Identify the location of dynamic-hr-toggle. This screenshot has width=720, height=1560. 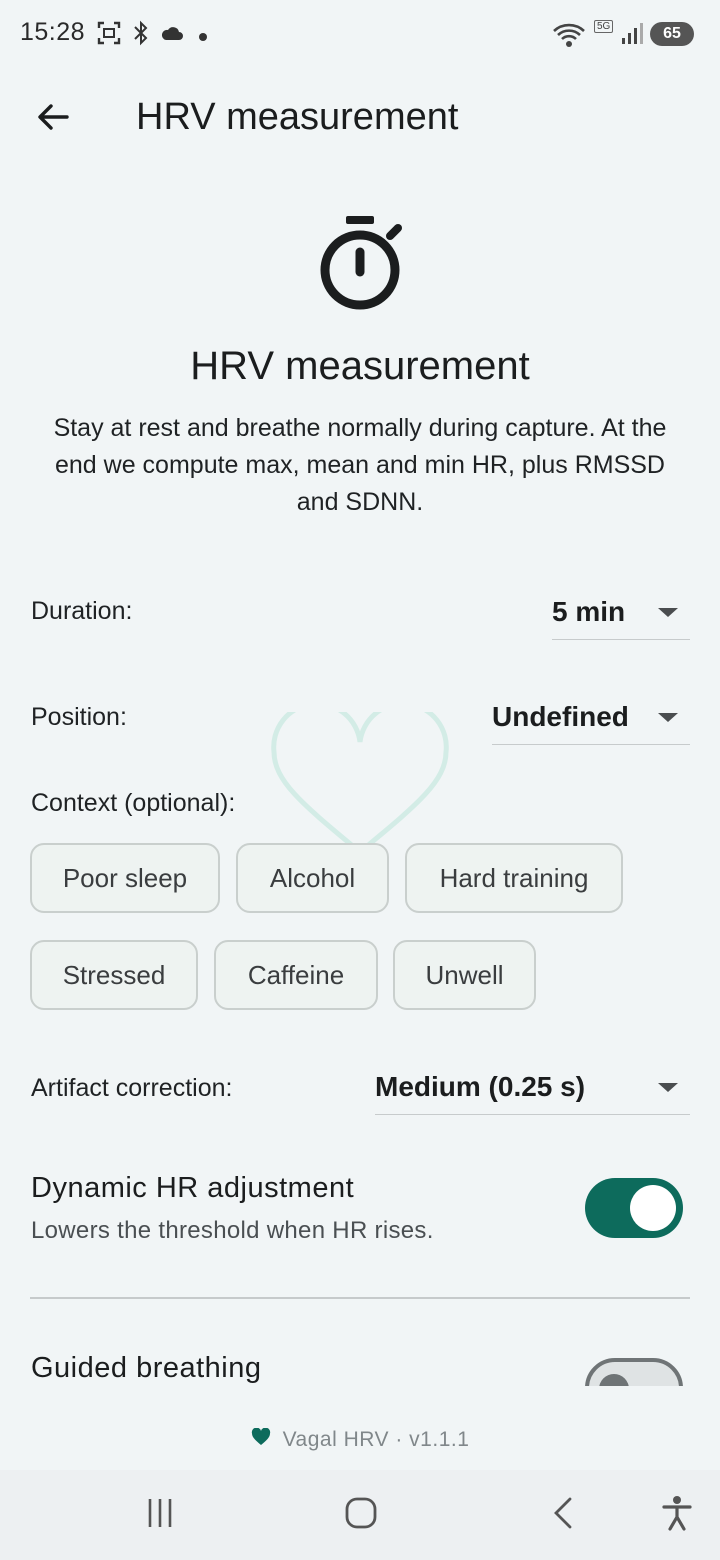
(634, 1208).